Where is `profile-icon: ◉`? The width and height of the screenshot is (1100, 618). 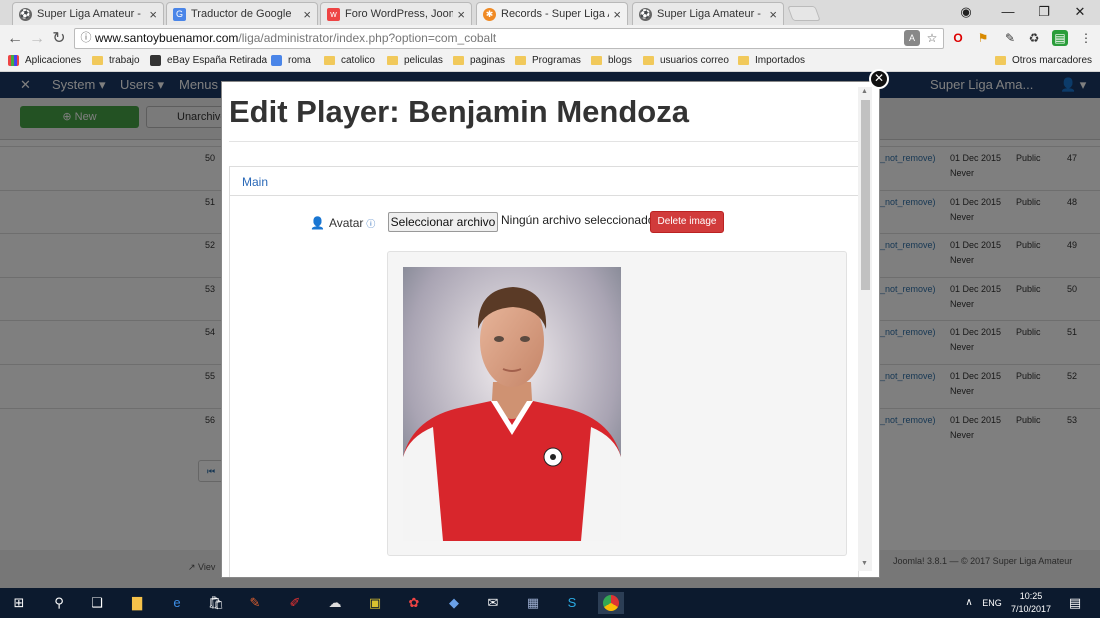 profile-icon: ◉ is located at coordinates (966, 12).